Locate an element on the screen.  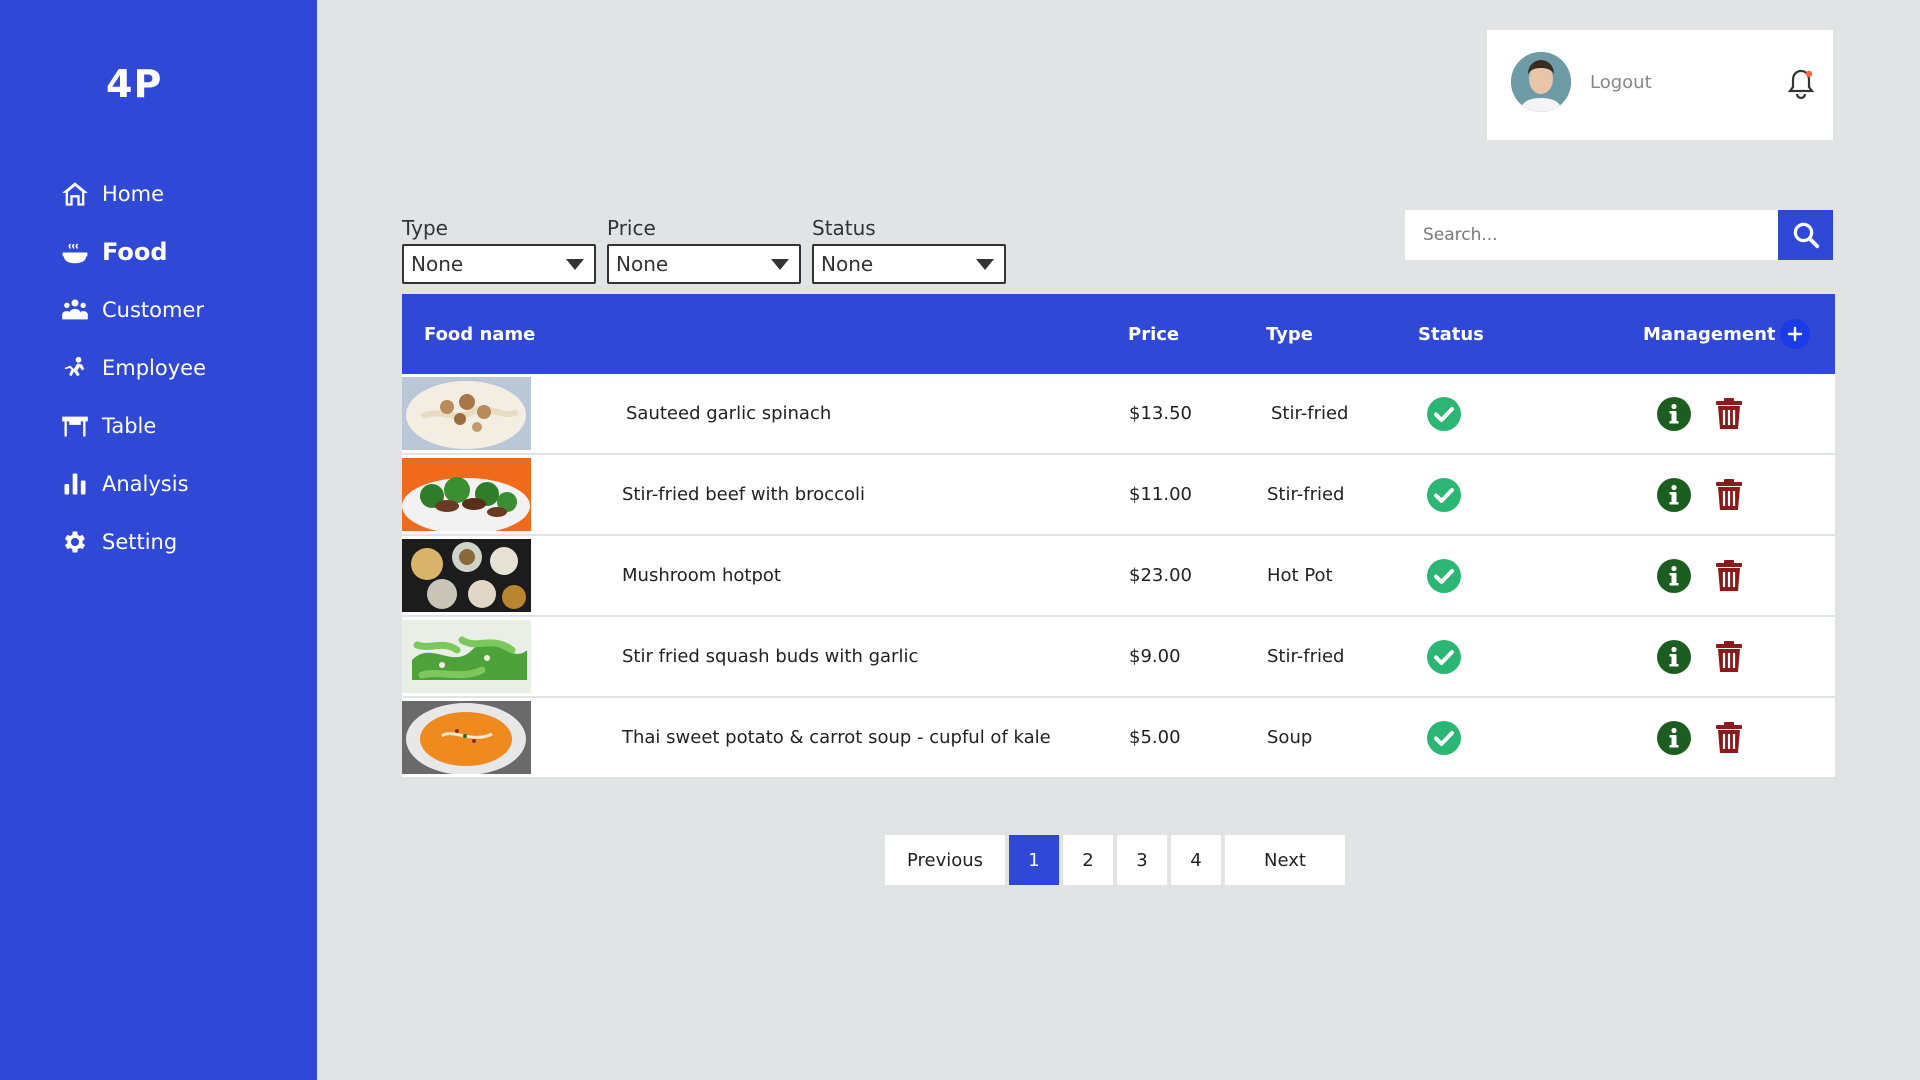
customer-icon is located at coordinates (75, 310).